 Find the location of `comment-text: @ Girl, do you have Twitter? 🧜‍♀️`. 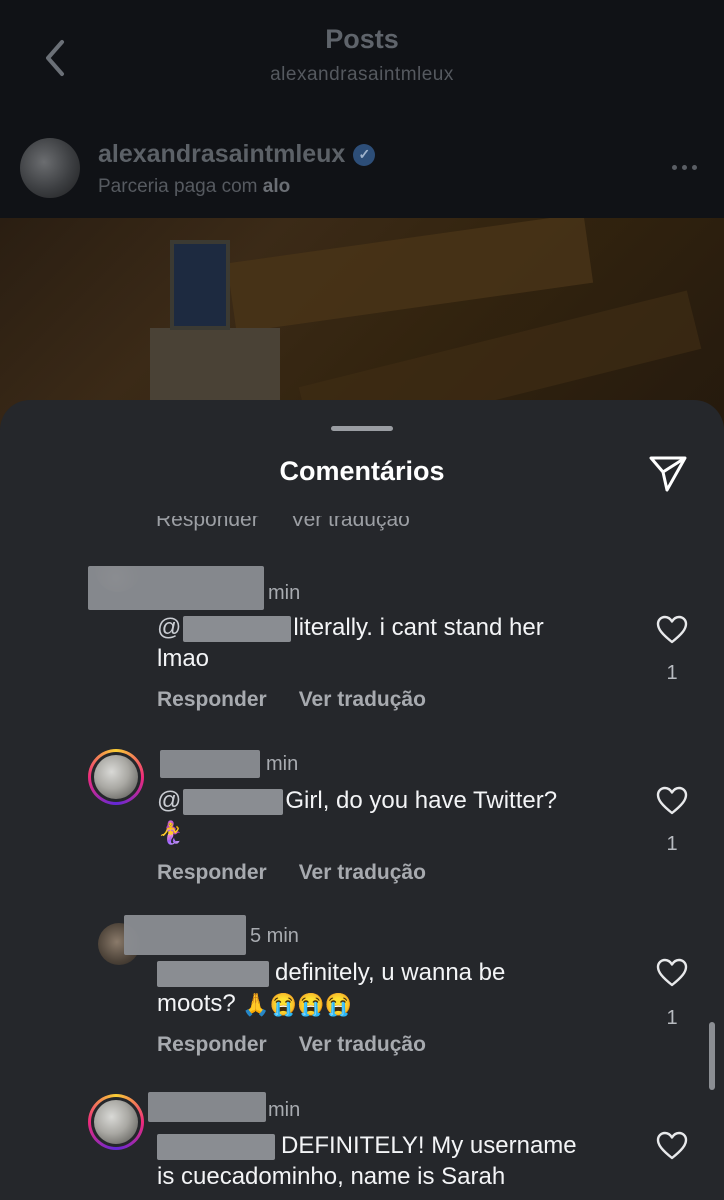

comment-text: @ Girl, do you have Twitter? 🧜‍♀️ is located at coordinates (377, 816).